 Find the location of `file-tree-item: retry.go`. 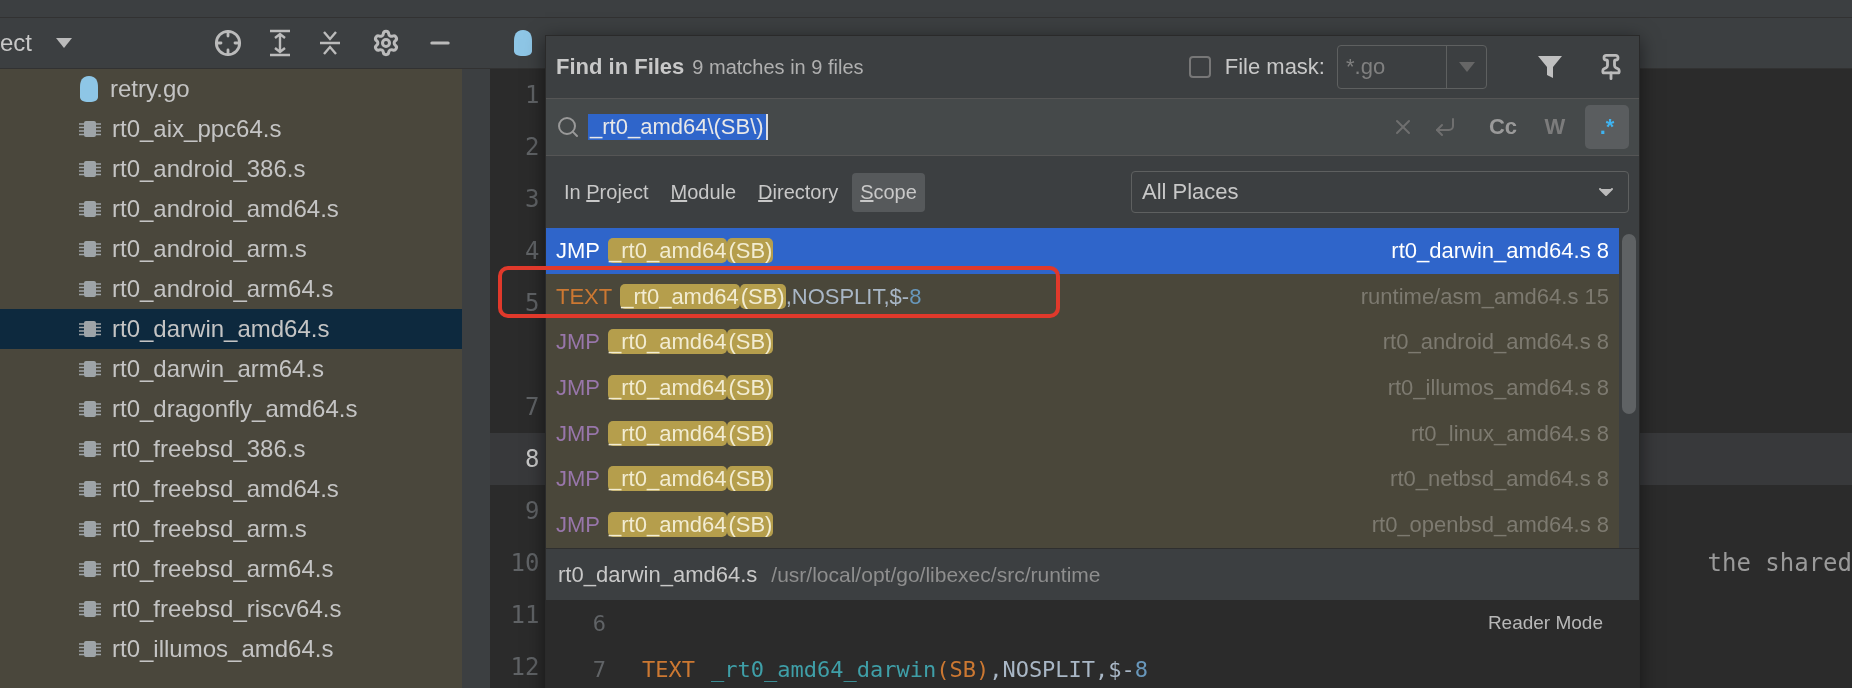

file-tree-item: retry.go is located at coordinates (231, 89).